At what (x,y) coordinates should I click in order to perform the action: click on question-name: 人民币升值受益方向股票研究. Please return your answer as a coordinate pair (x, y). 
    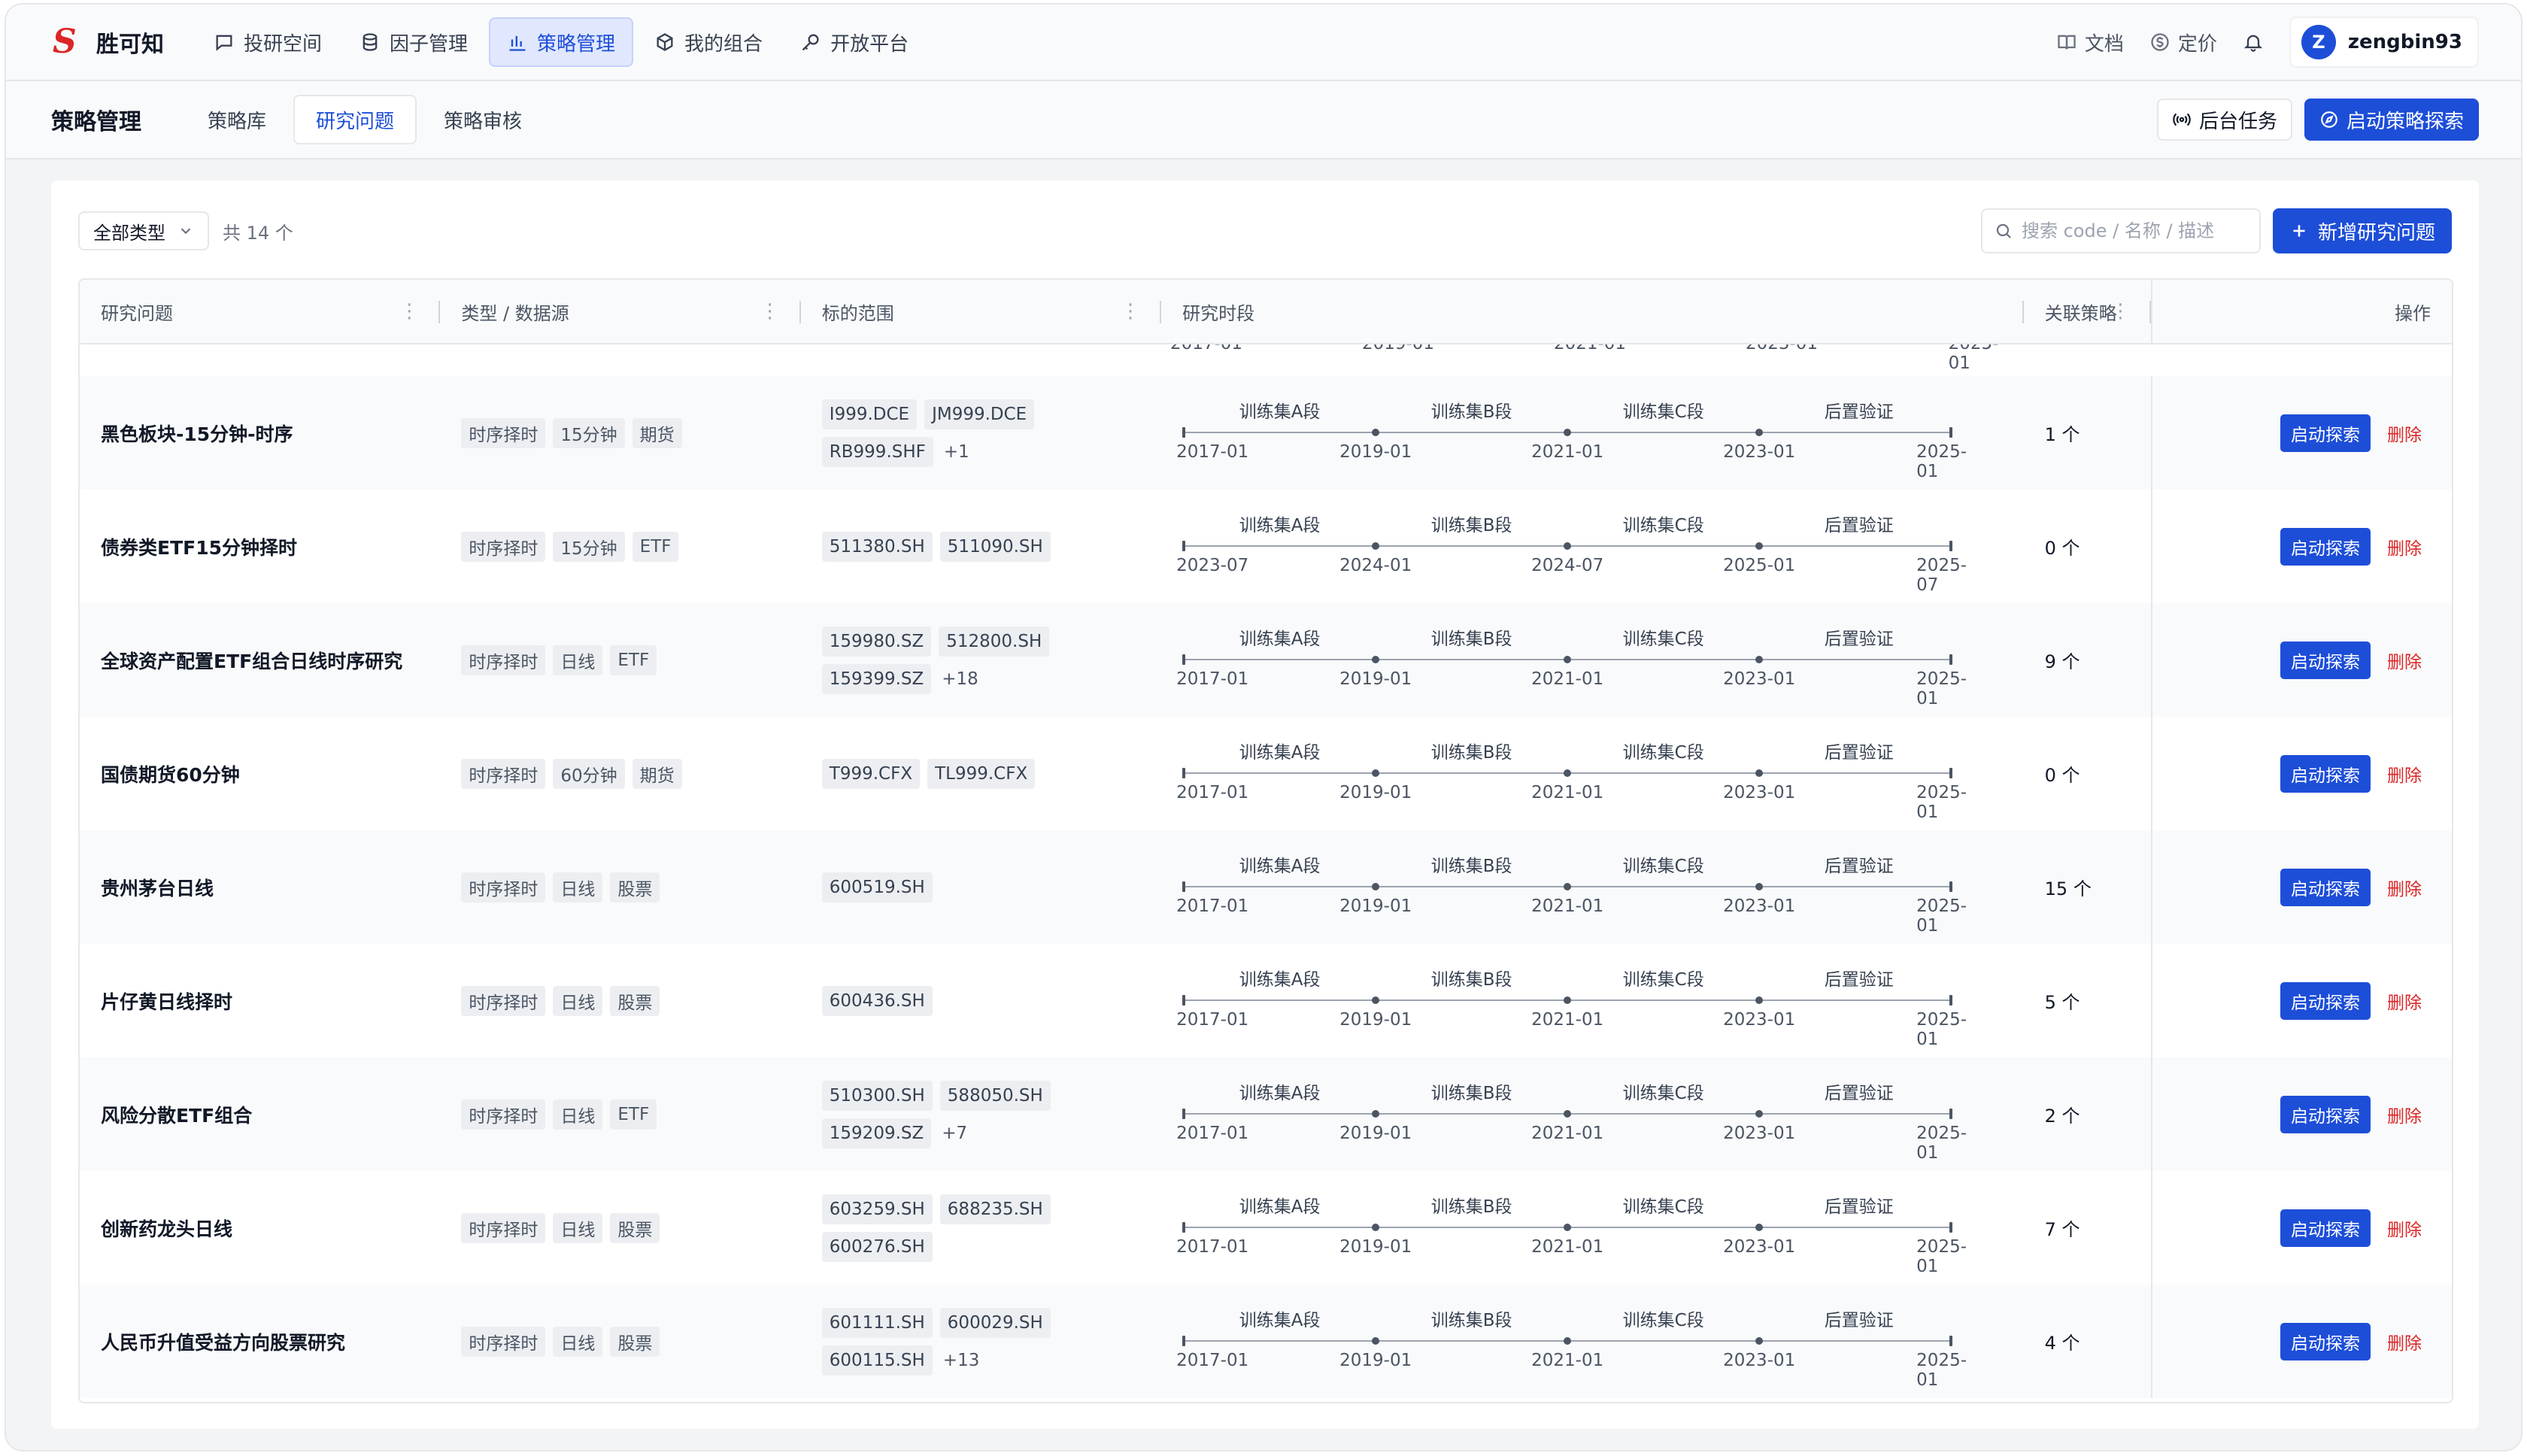
    Looking at the image, I should click on (223, 1341).